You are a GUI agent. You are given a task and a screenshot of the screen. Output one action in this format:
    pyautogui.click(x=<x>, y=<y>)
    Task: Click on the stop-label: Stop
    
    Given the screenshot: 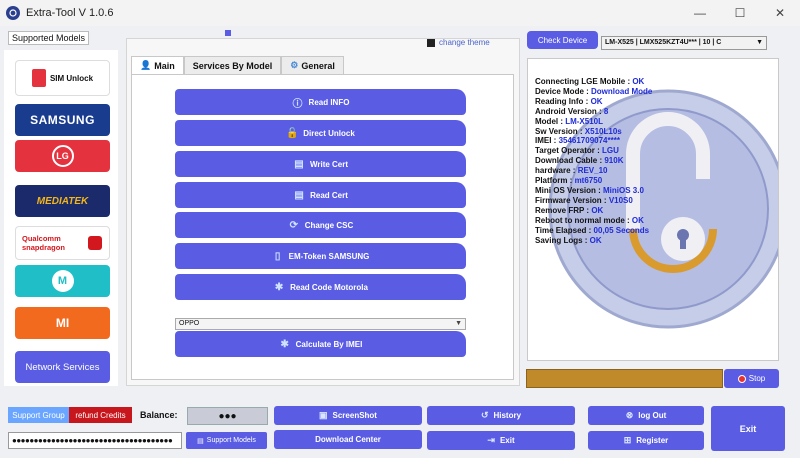 What is the action you would take?
    pyautogui.click(x=757, y=378)
    